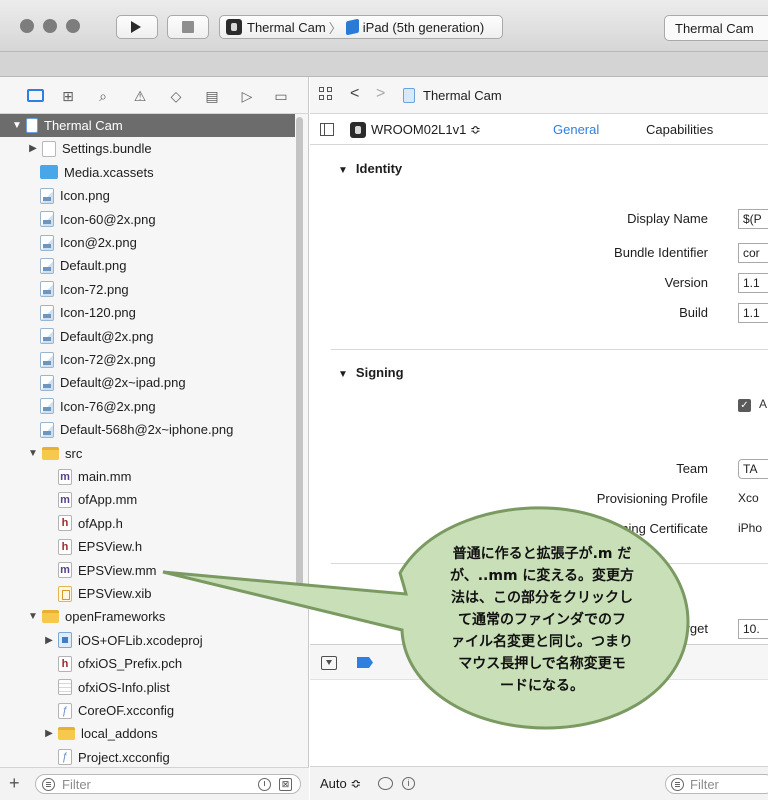 This screenshot has width=768, height=800. What do you see at coordinates (753, 469) in the screenshot?
I see `team-popup: TA` at bounding box center [753, 469].